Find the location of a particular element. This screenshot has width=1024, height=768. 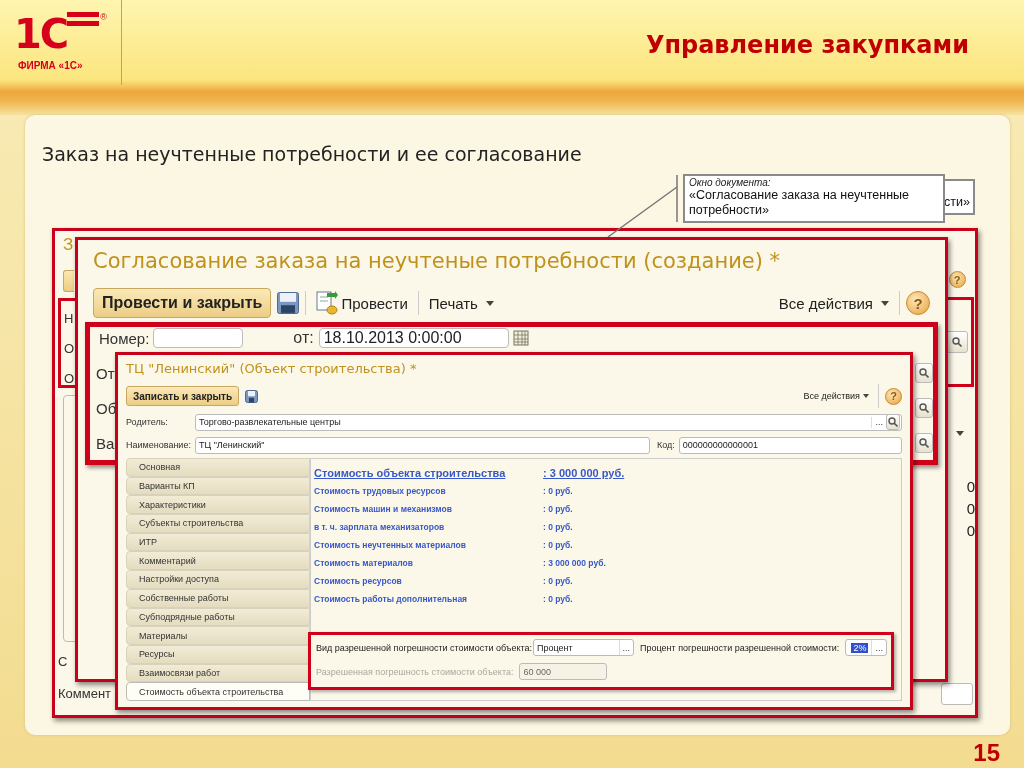

callout-text: сти» is located at coordinates (957, 202).